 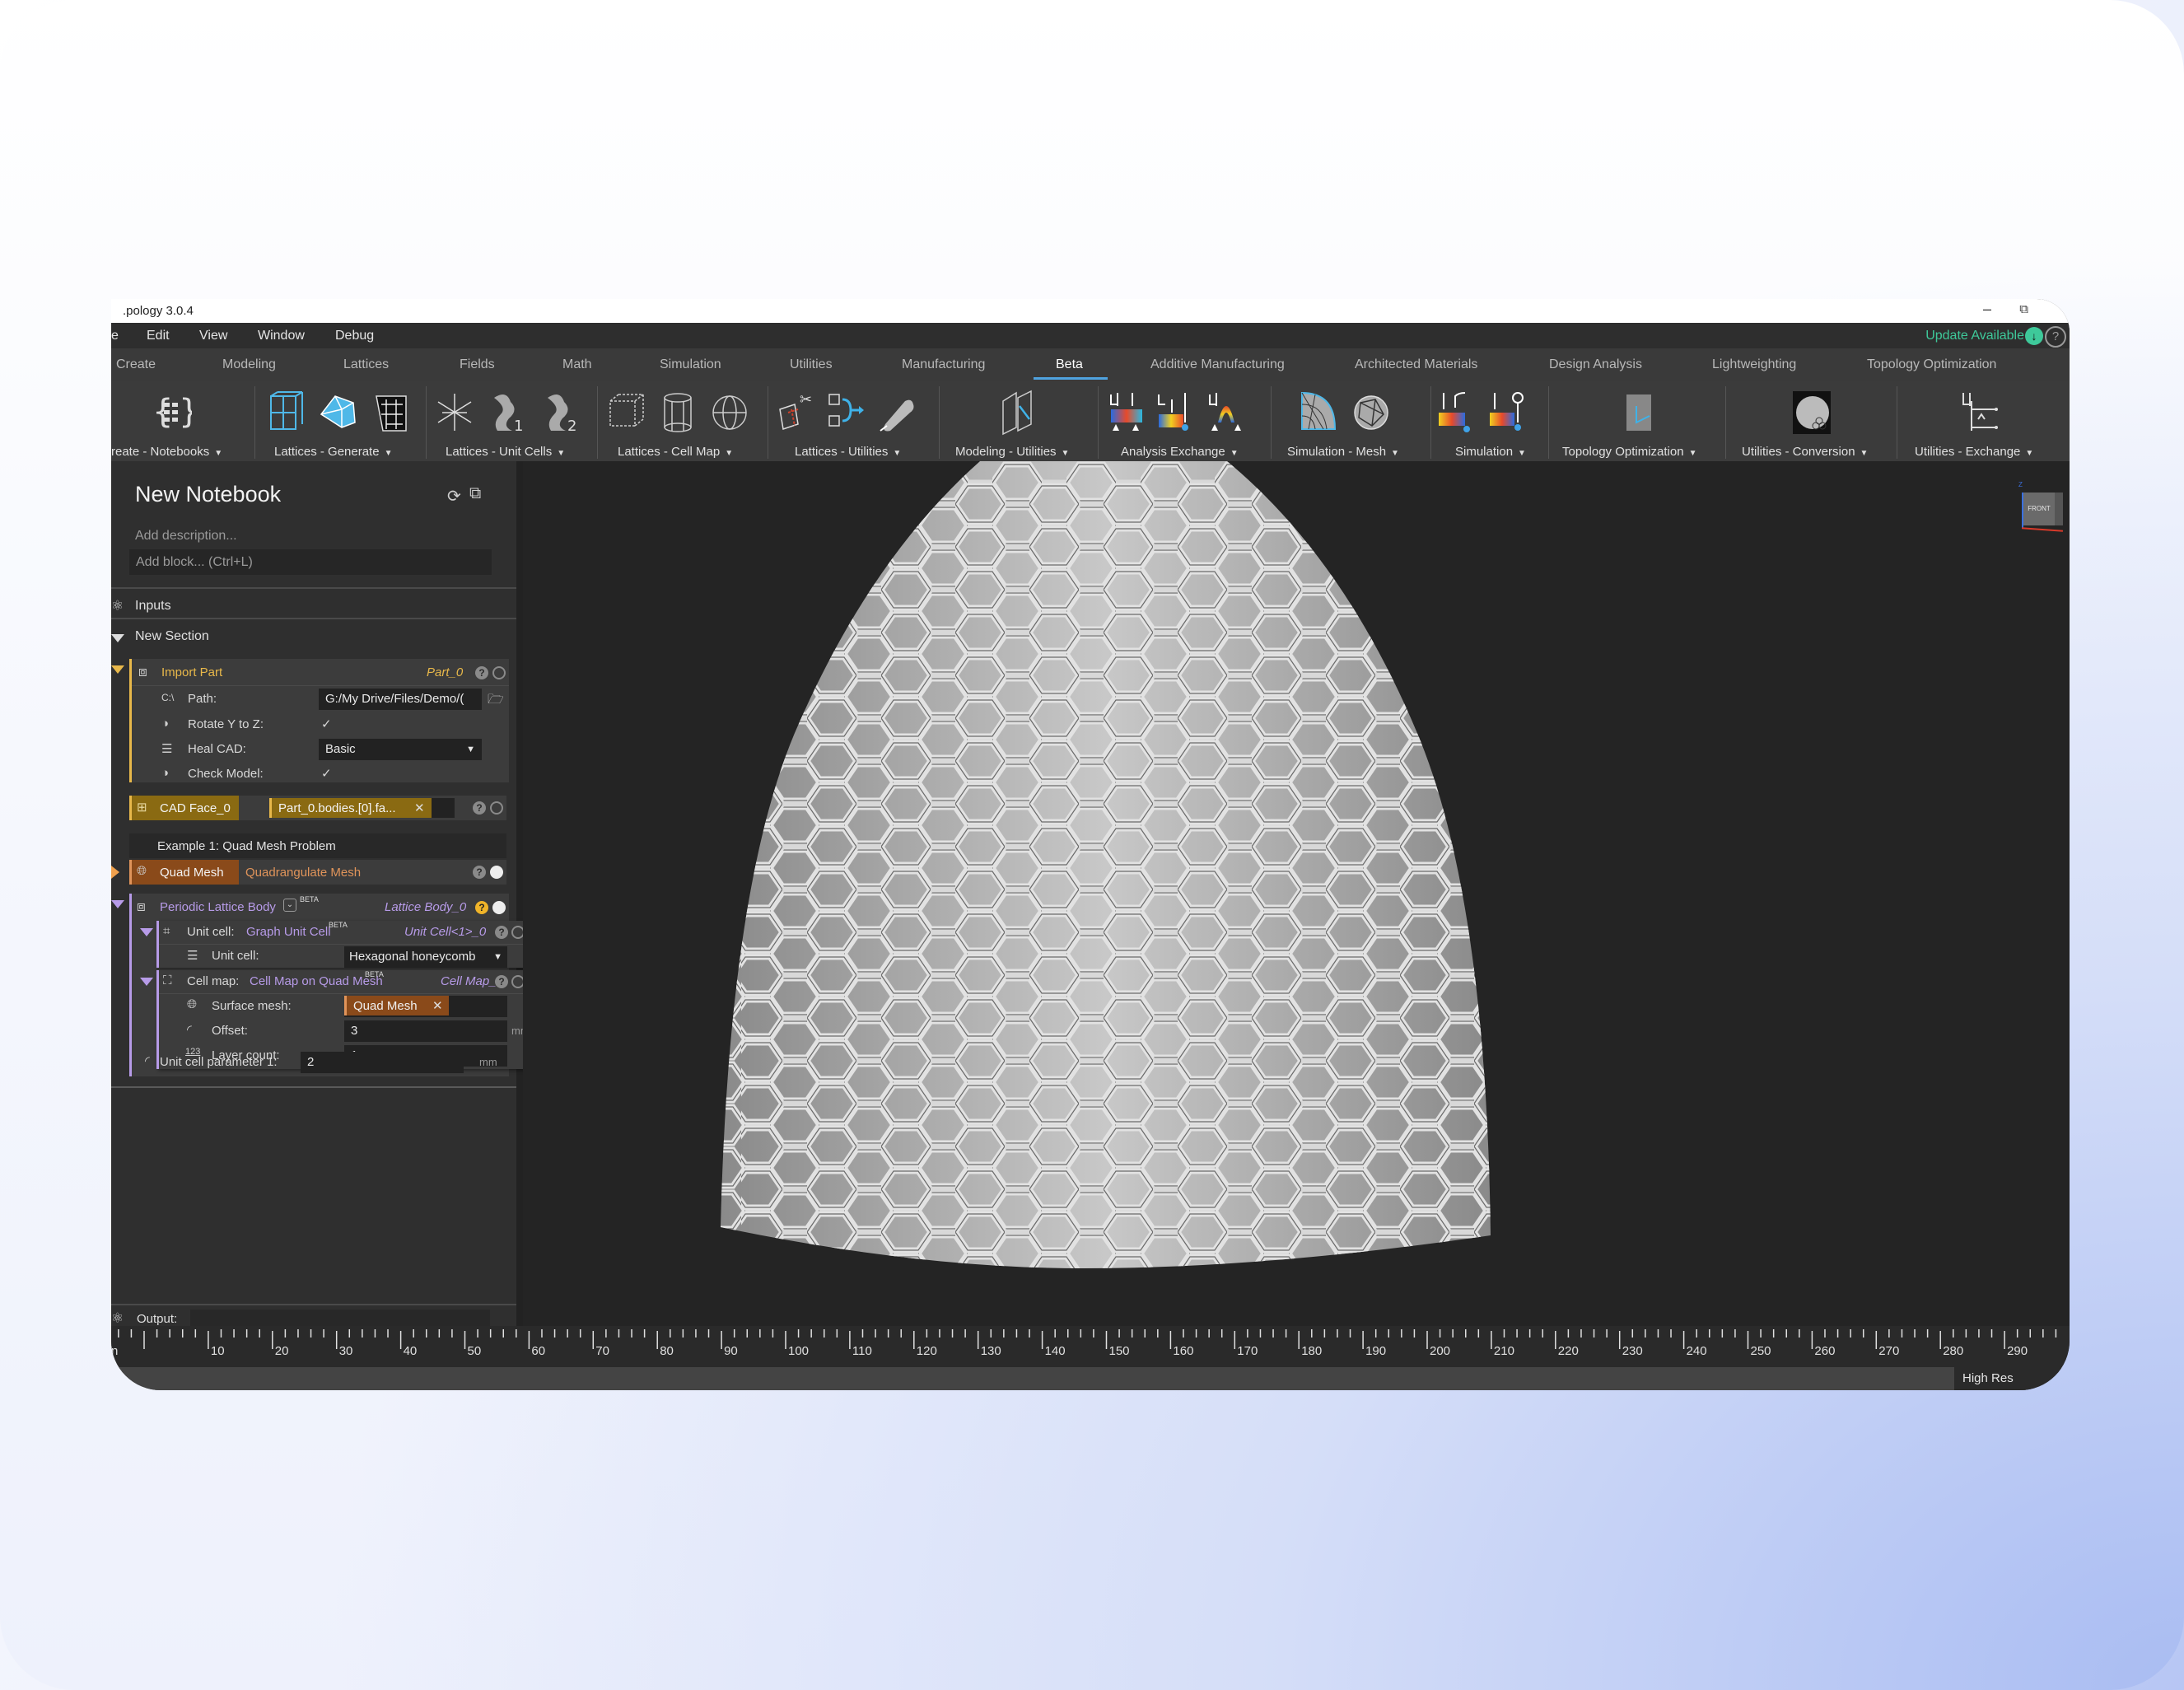 What do you see at coordinates (382, 1062) in the screenshot?
I see `unit-cell-parameter-input: 2` at bounding box center [382, 1062].